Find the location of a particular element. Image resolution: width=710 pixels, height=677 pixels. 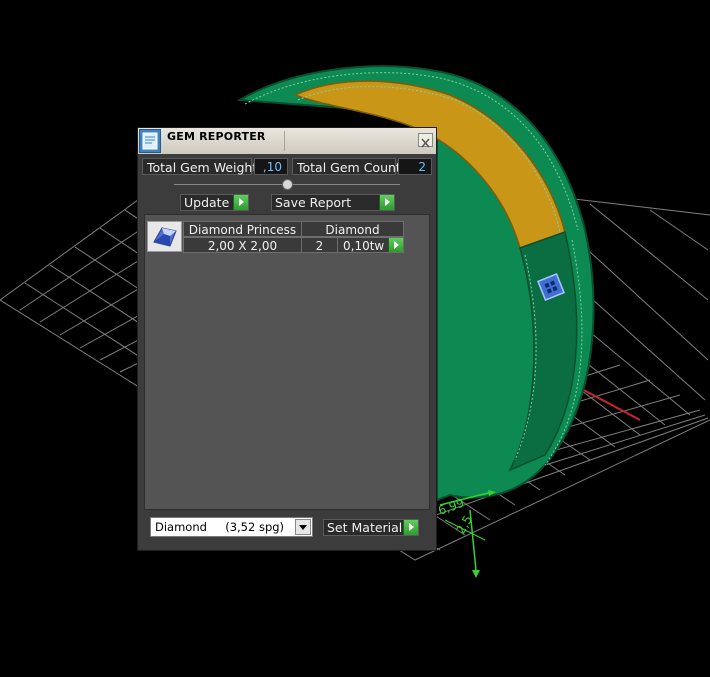

material-select: Diamond (3,52 spg) is located at coordinates (231, 527).